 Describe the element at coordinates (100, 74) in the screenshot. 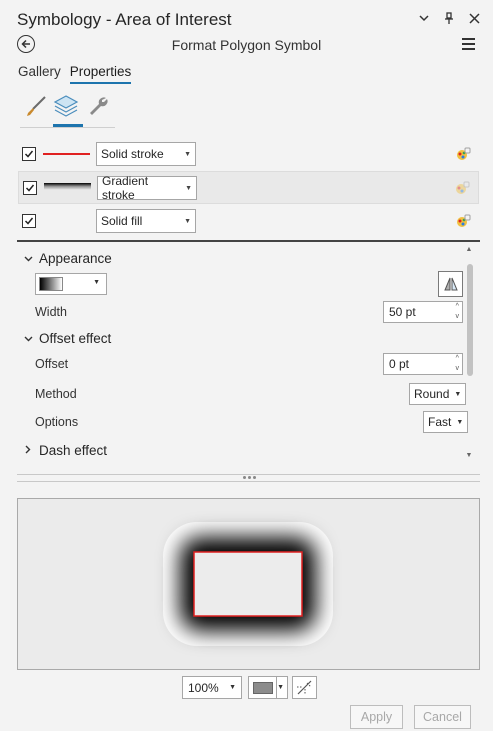

I see `tab-properties: Properties` at that location.